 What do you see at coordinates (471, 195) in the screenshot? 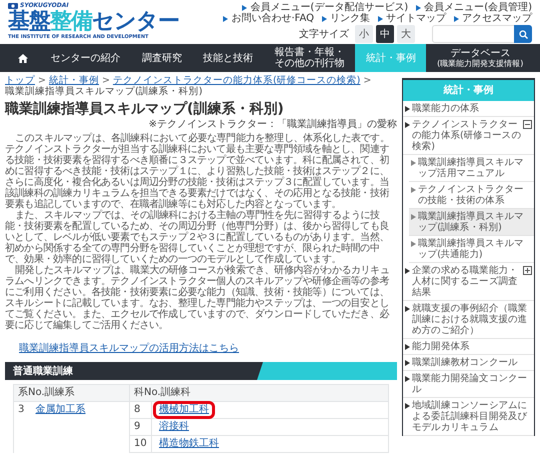
I see `sidebar-link: テクノインストラクターの技能・技術の体系` at bounding box center [471, 195].